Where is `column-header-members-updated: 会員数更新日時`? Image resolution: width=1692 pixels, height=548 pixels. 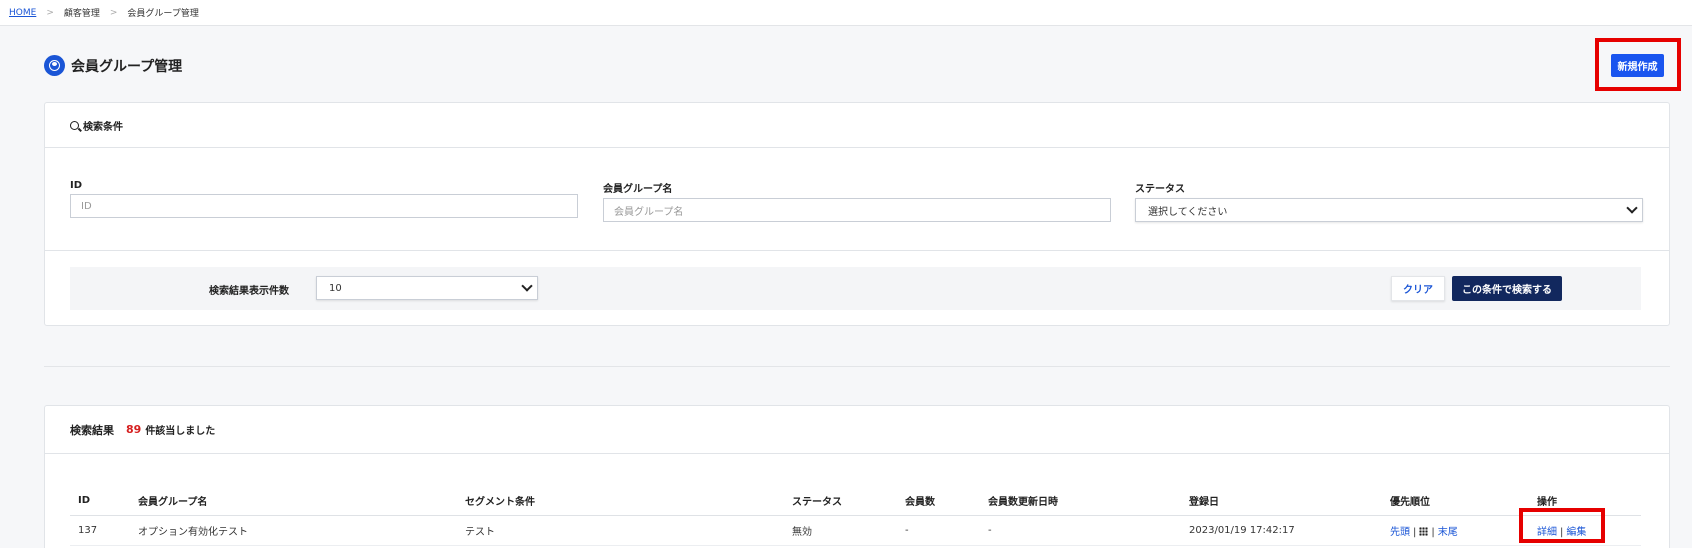
column-header-members-updated: 会員数更新日時 is located at coordinates (1080, 501).